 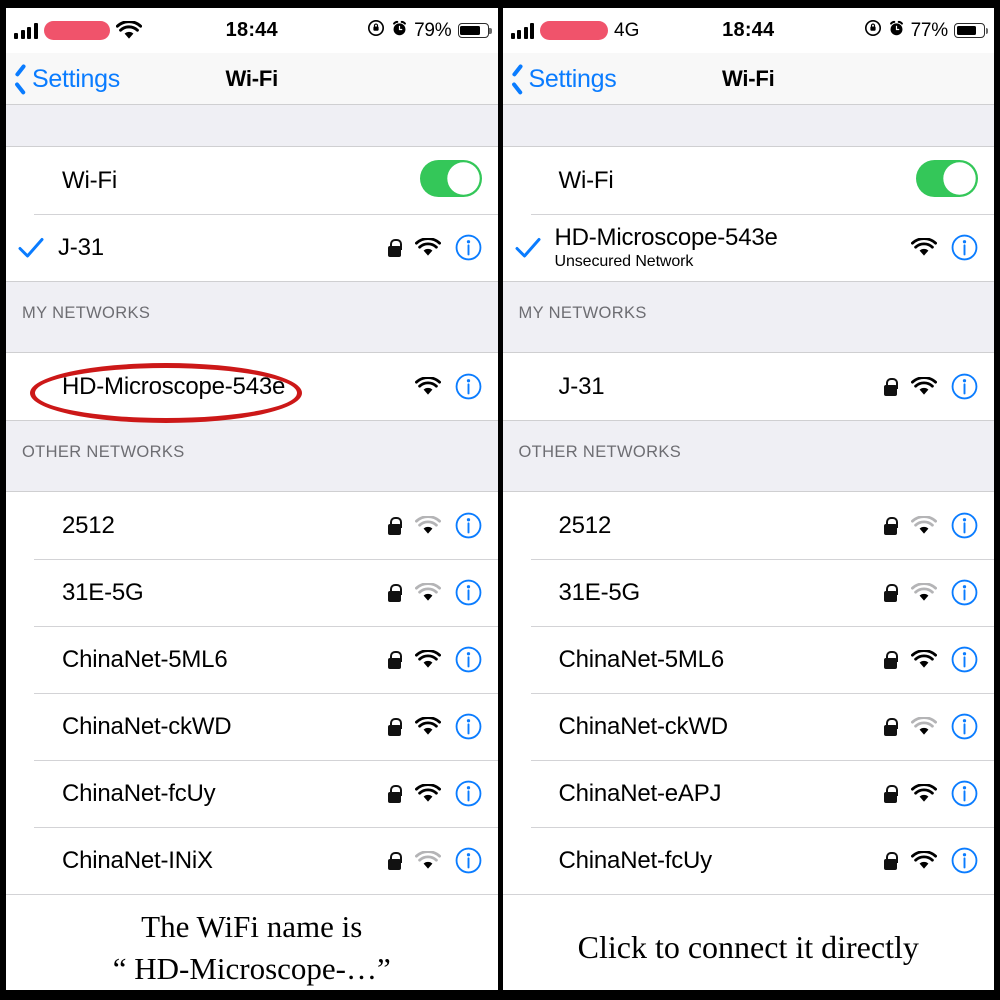 I want to click on network-row-other-5: ChinaNet-INiX, so click(x=252, y=860).